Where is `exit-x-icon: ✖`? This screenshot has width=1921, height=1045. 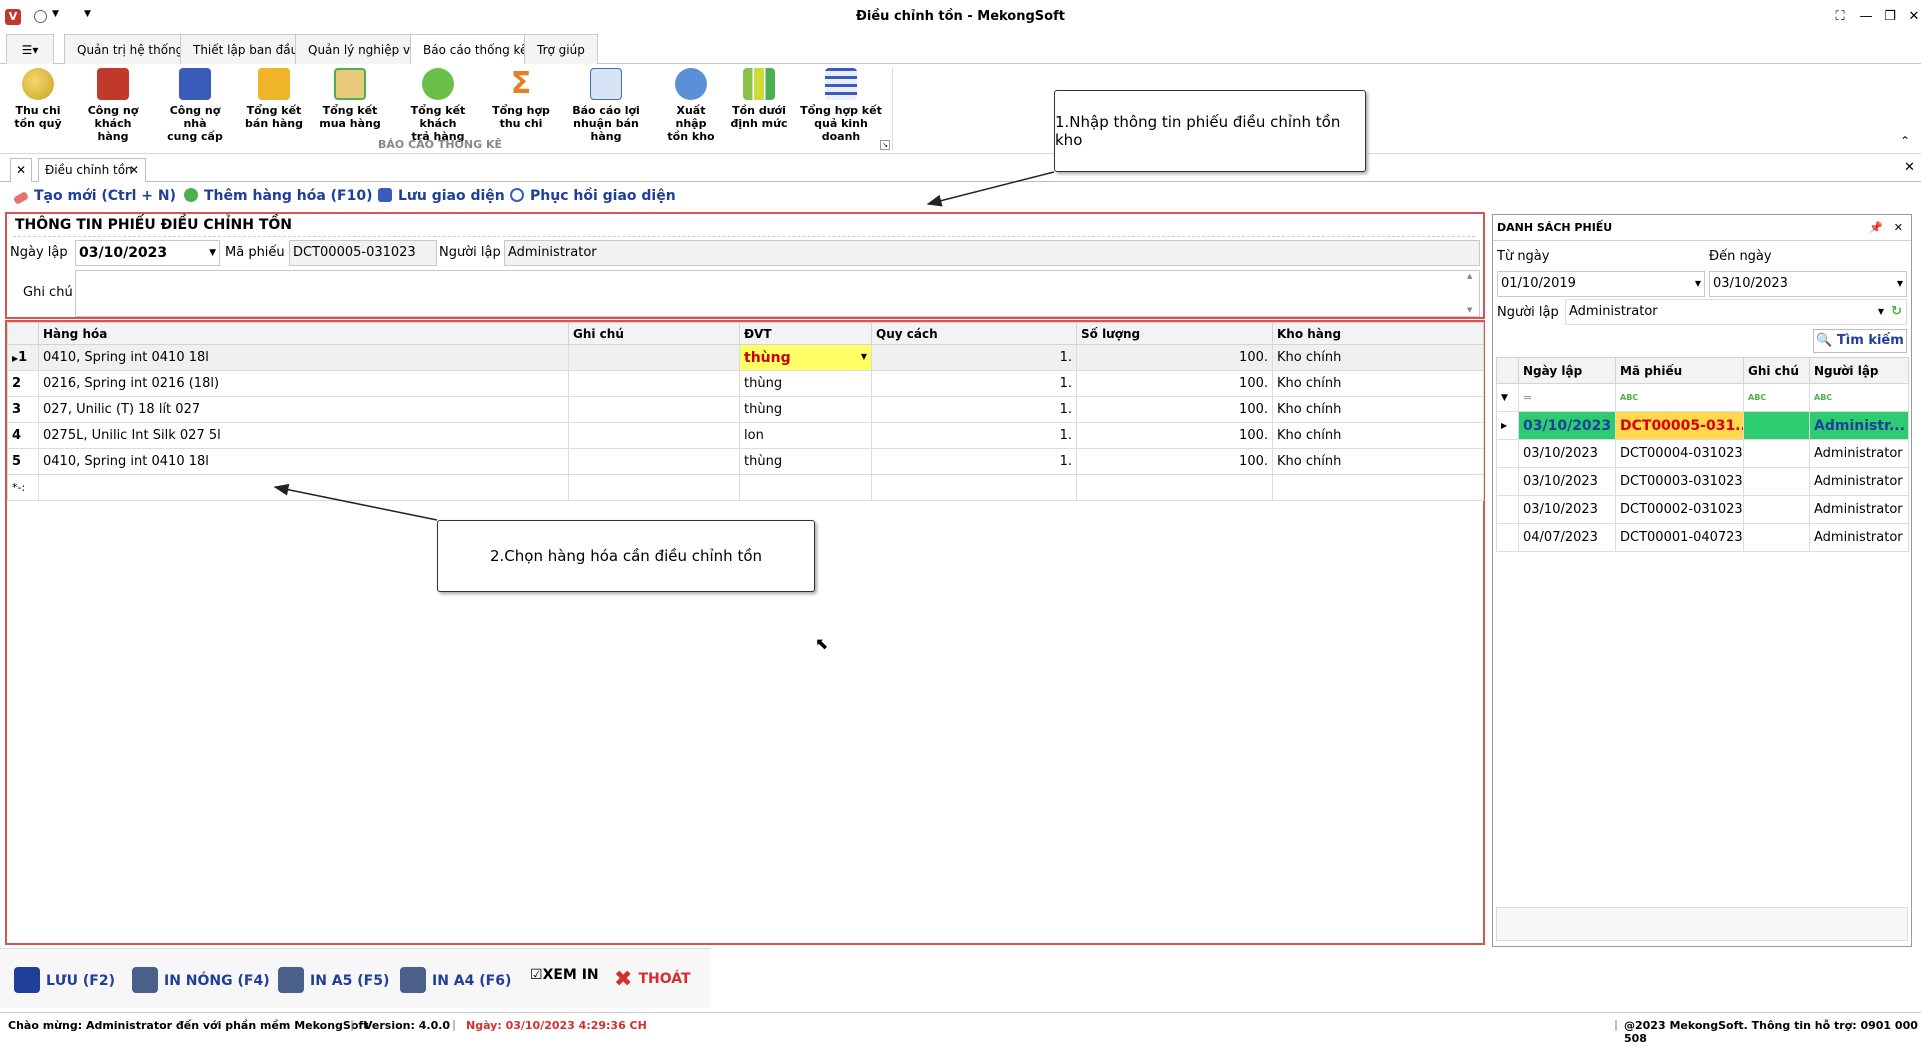 exit-x-icon: ✖ is located at coordinates (623, 979).